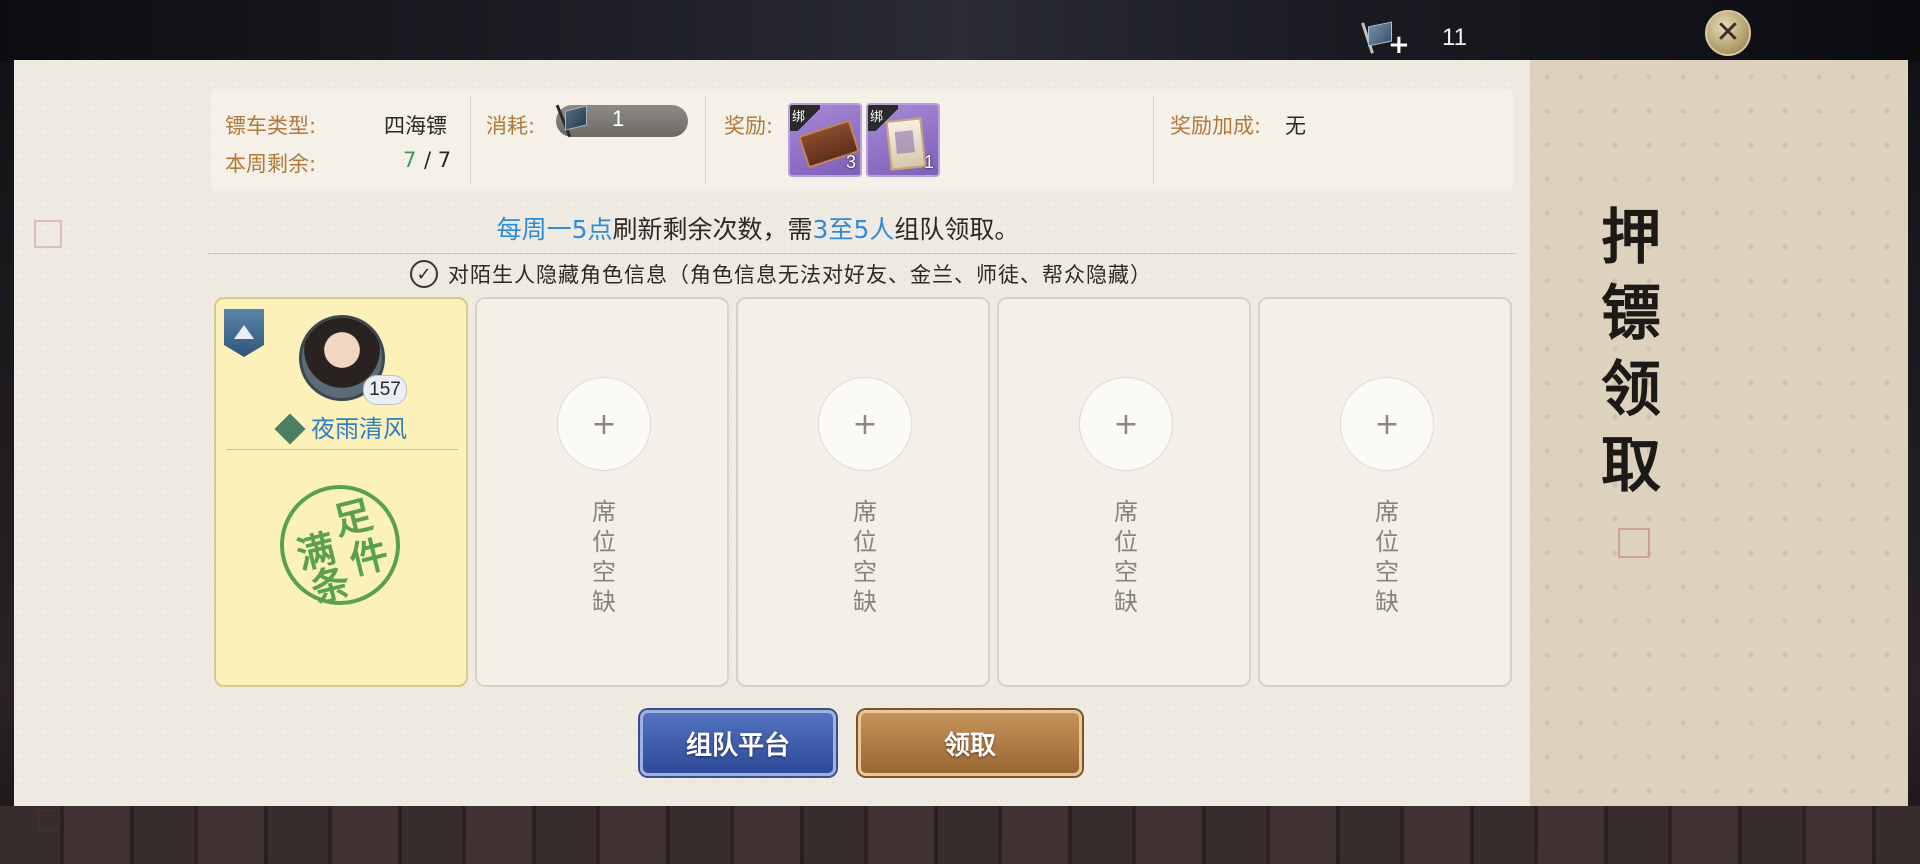 This screenshot has height=864, width=1920. Describe the element at coordinates (800, 275) in the screenshot. I see `privacy-label: 对陌生人隐藏角色信息（角色信息无法对好友、金兰、师徒、帮众隐藏）` at that location.